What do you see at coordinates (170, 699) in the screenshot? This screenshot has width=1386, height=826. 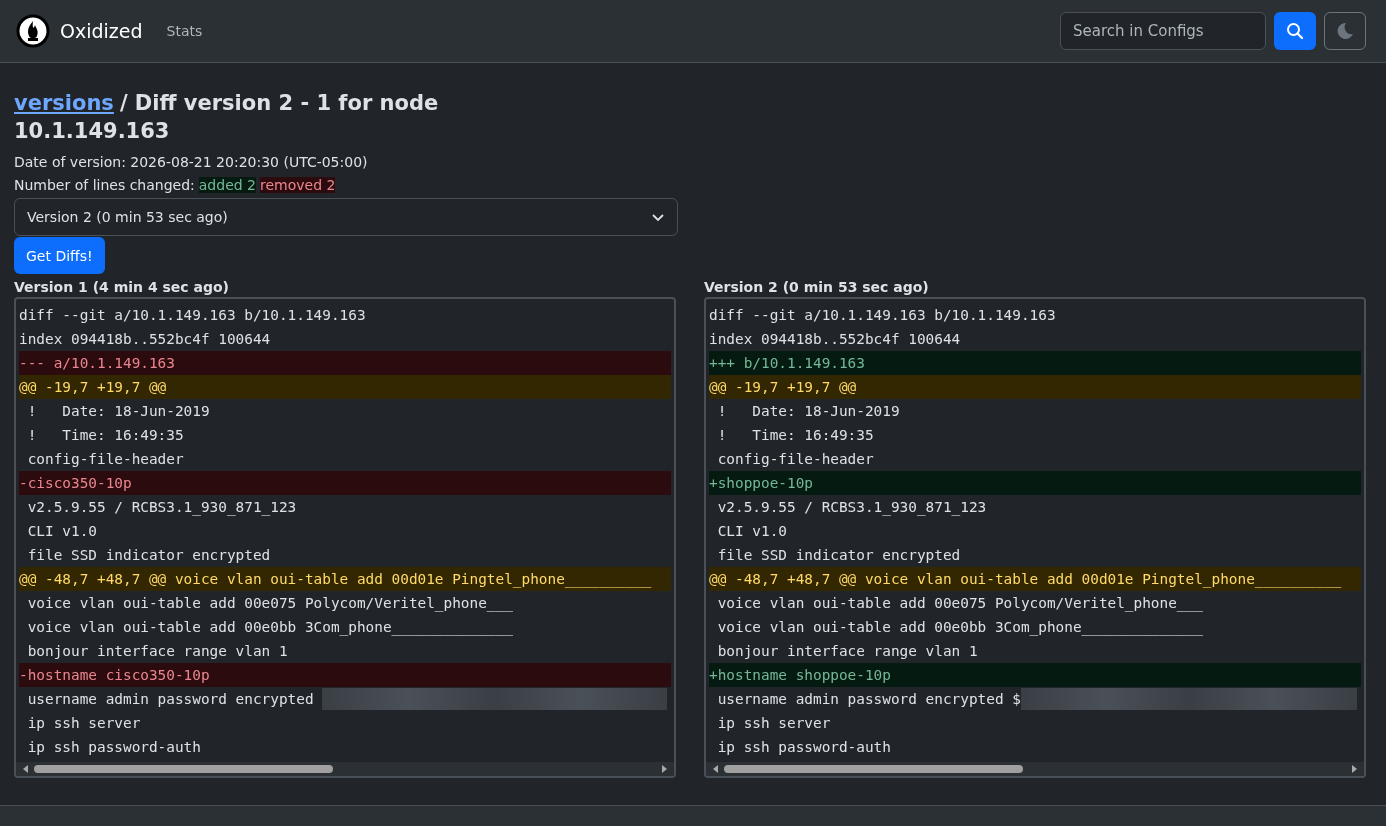 I see `diff-line: username admin password encrypted` at bounding box center [170, 699].